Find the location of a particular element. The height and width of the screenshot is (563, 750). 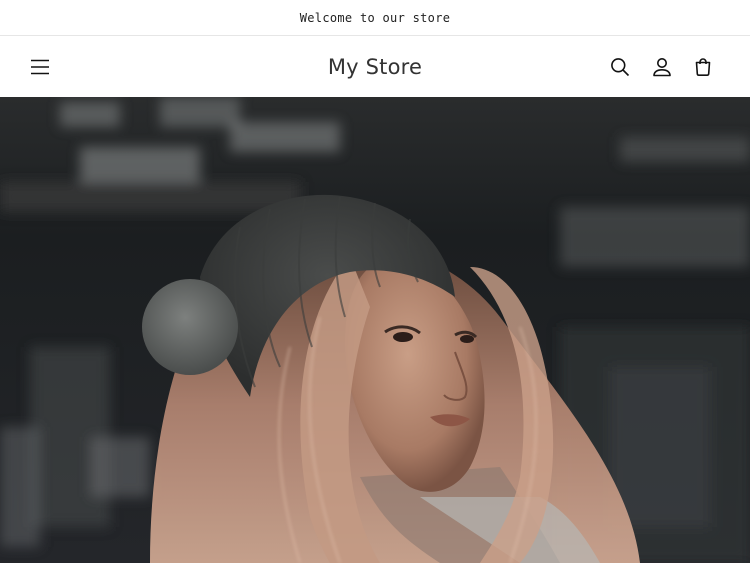

search-button is located at coordinates (620, 67).